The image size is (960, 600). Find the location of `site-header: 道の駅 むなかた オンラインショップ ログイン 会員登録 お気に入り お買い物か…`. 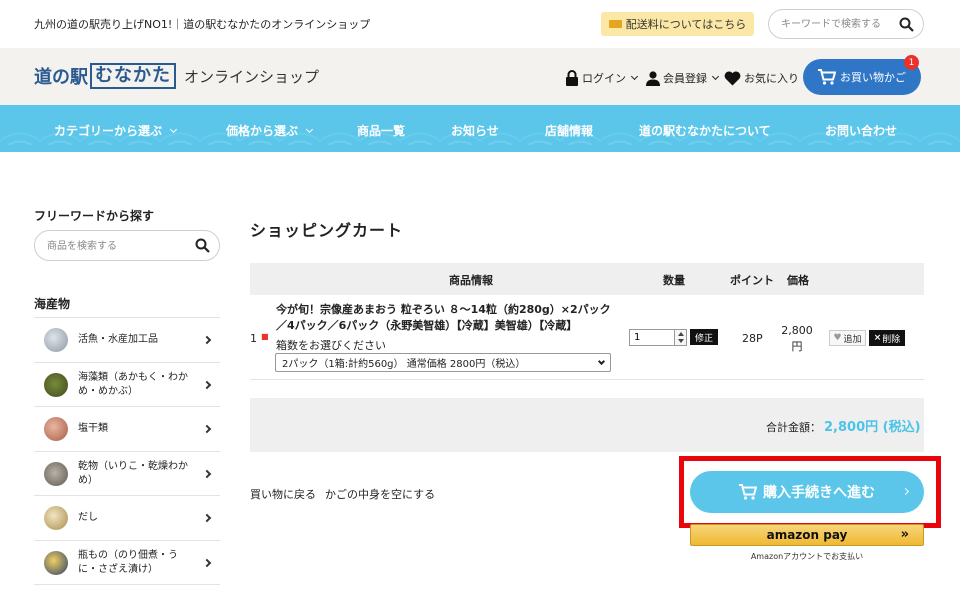

site-header: 道の駅 むなかた オンラインショップ ログイン 会員登録 お気に入り お買い物か… is located at coordinates (480, 76).